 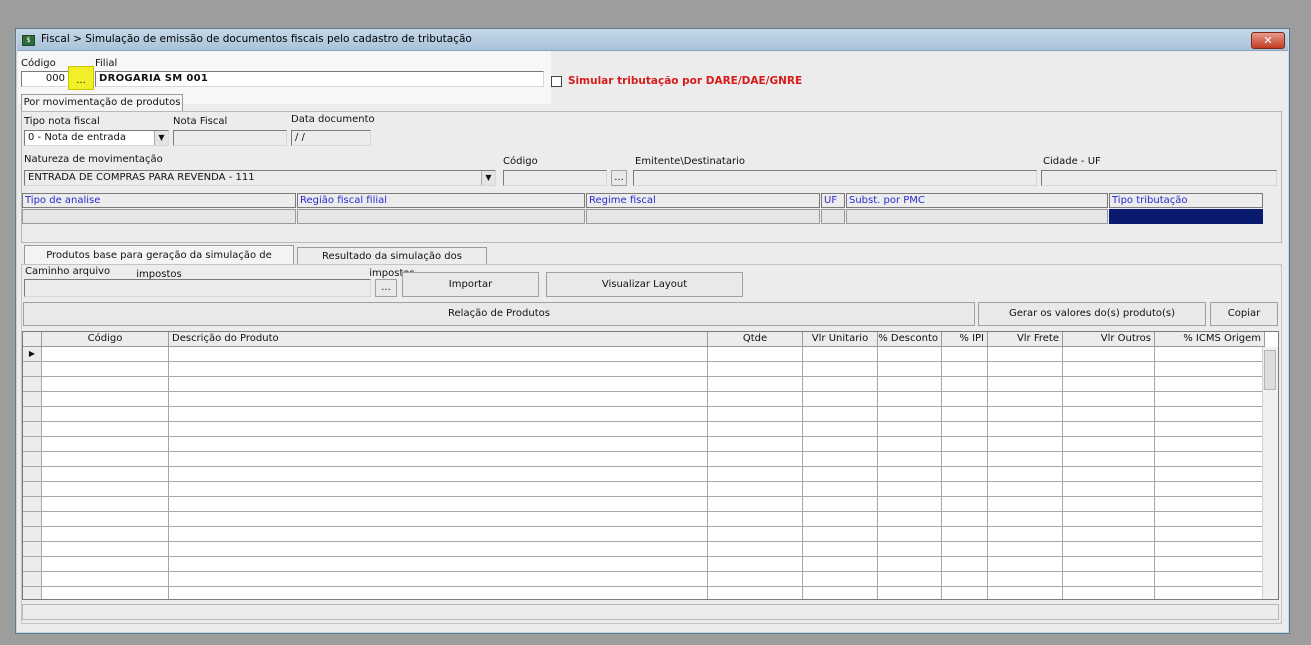 What do you see at coordinates (1092, 314) in the screenshot?
I see `gerar-valores-button: Gerar os valores do(s) produto(s)` at bounding box center [1092, 314].